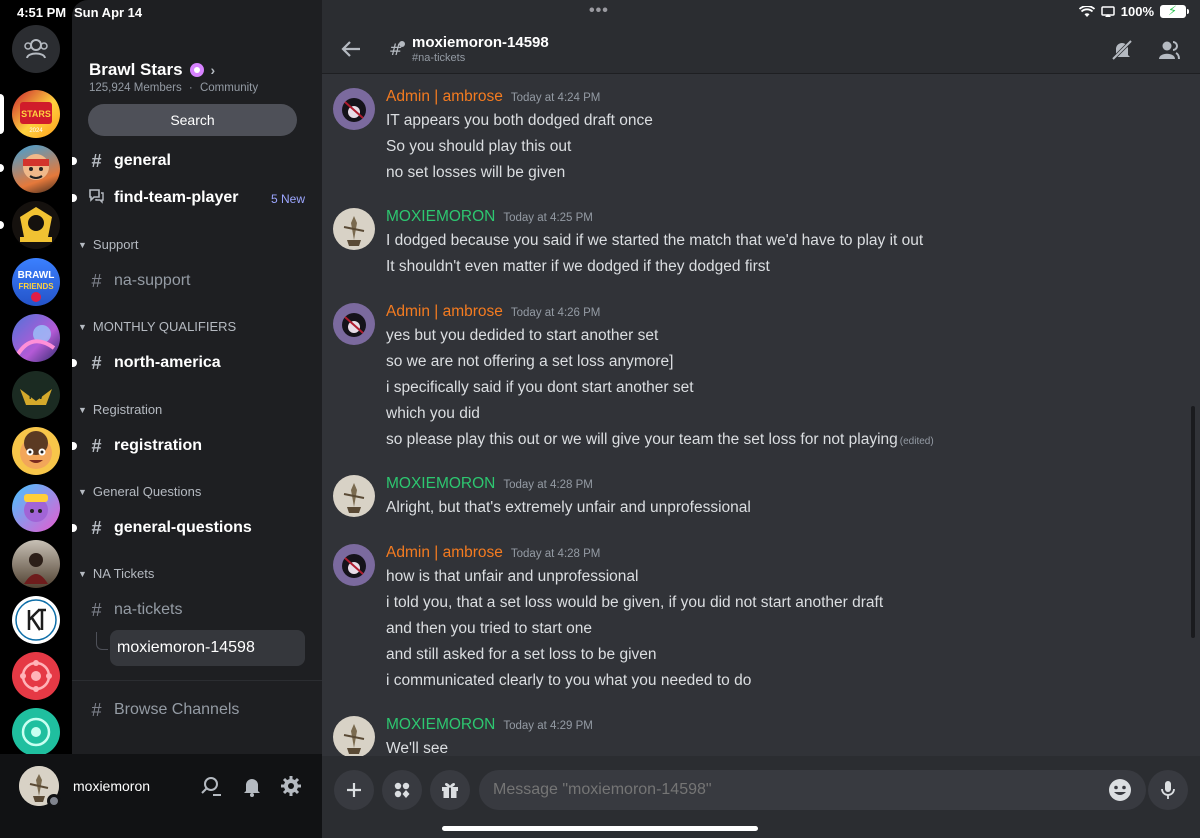 This screenshot has width=1200, height=838. What do you see at coordinates (600, 828) in the screenshot?
I see `home-indicator` at bounding box center [600, 828].